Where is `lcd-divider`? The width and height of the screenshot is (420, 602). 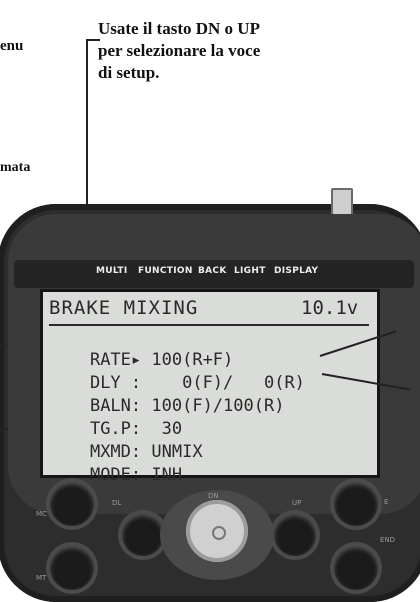
lcd-divider is located at coordinates (209, 325).